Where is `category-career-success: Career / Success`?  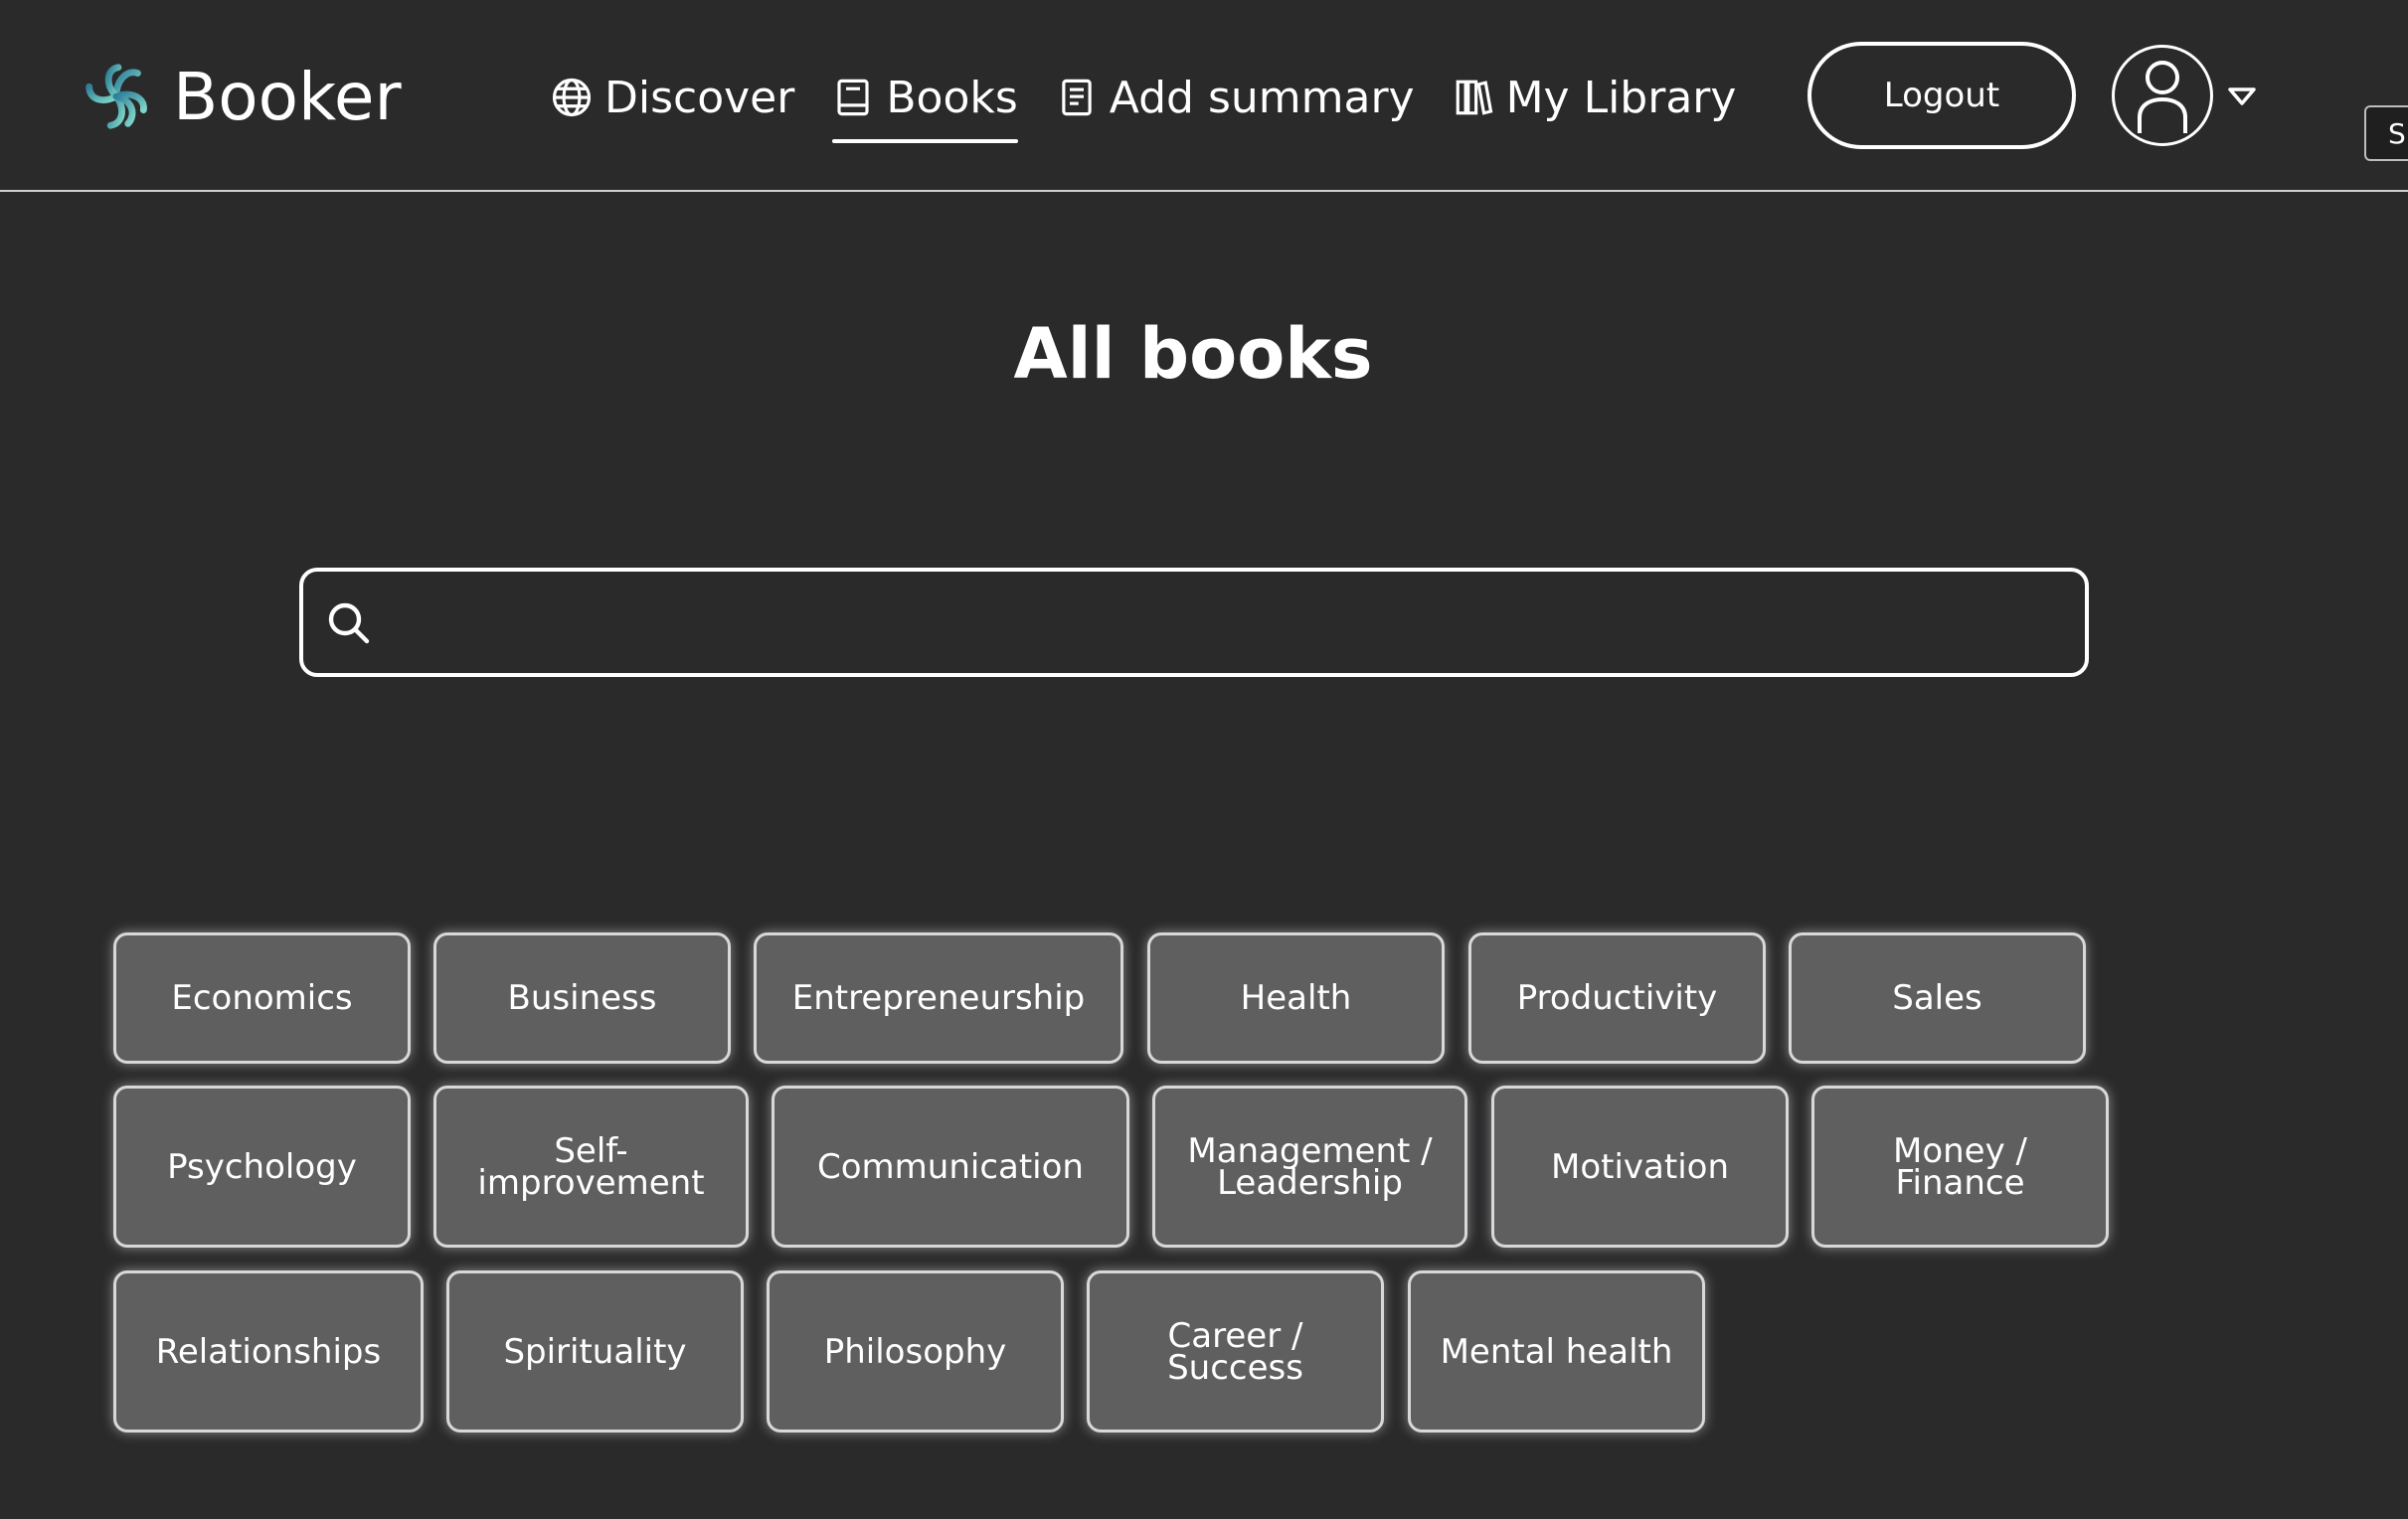 category-career-success: Career / Success is located at coordinates (1235, 1352).